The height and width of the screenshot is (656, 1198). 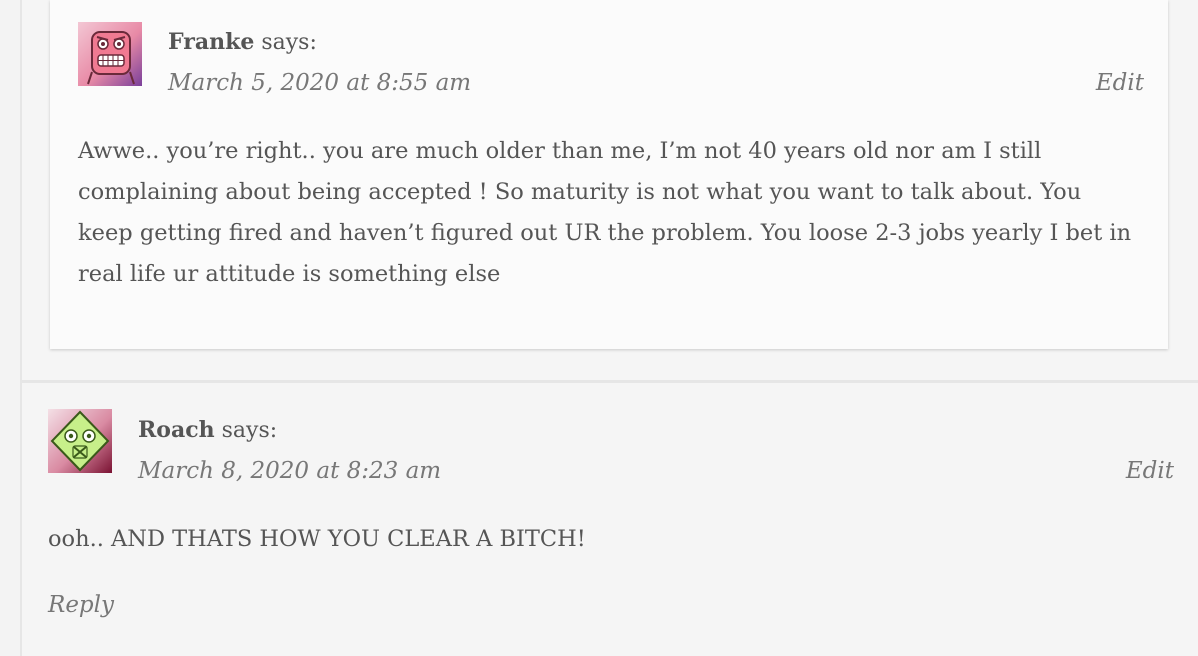 What do you see at coordinates (110, 54) in the screenshot?
I see `angry-face-avatar-icon` at bounding box center [110, 54].